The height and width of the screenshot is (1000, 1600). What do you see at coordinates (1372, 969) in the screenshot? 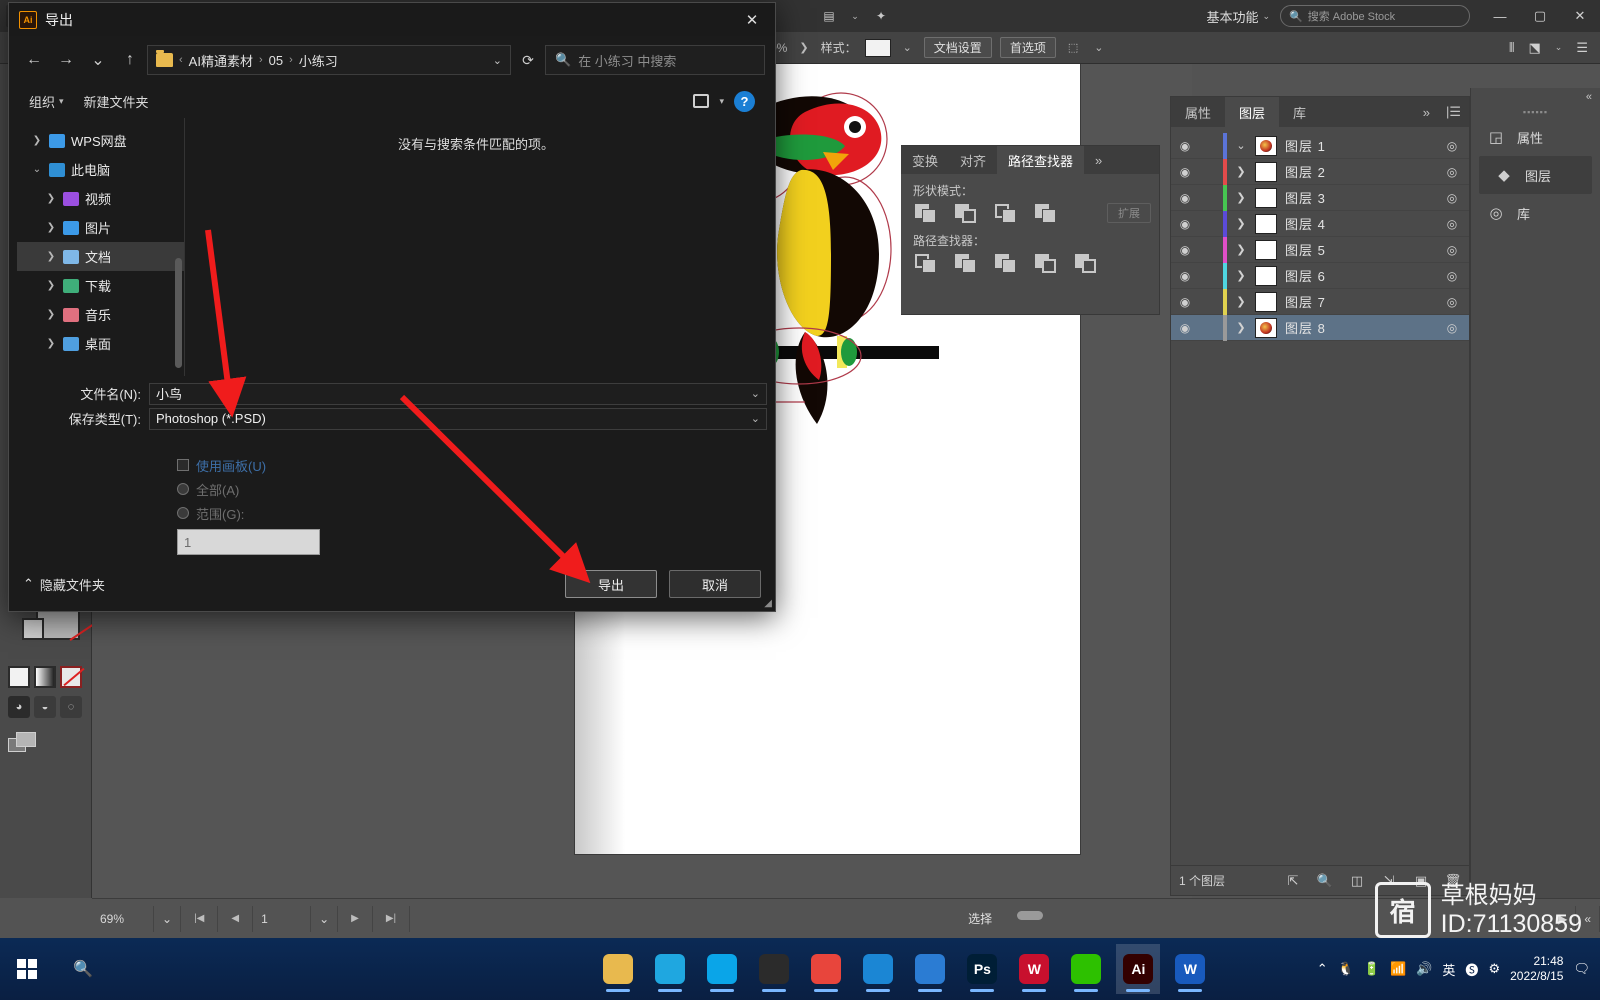
I see `battery-icon: 🔋` at bounding box center [1372, 969].